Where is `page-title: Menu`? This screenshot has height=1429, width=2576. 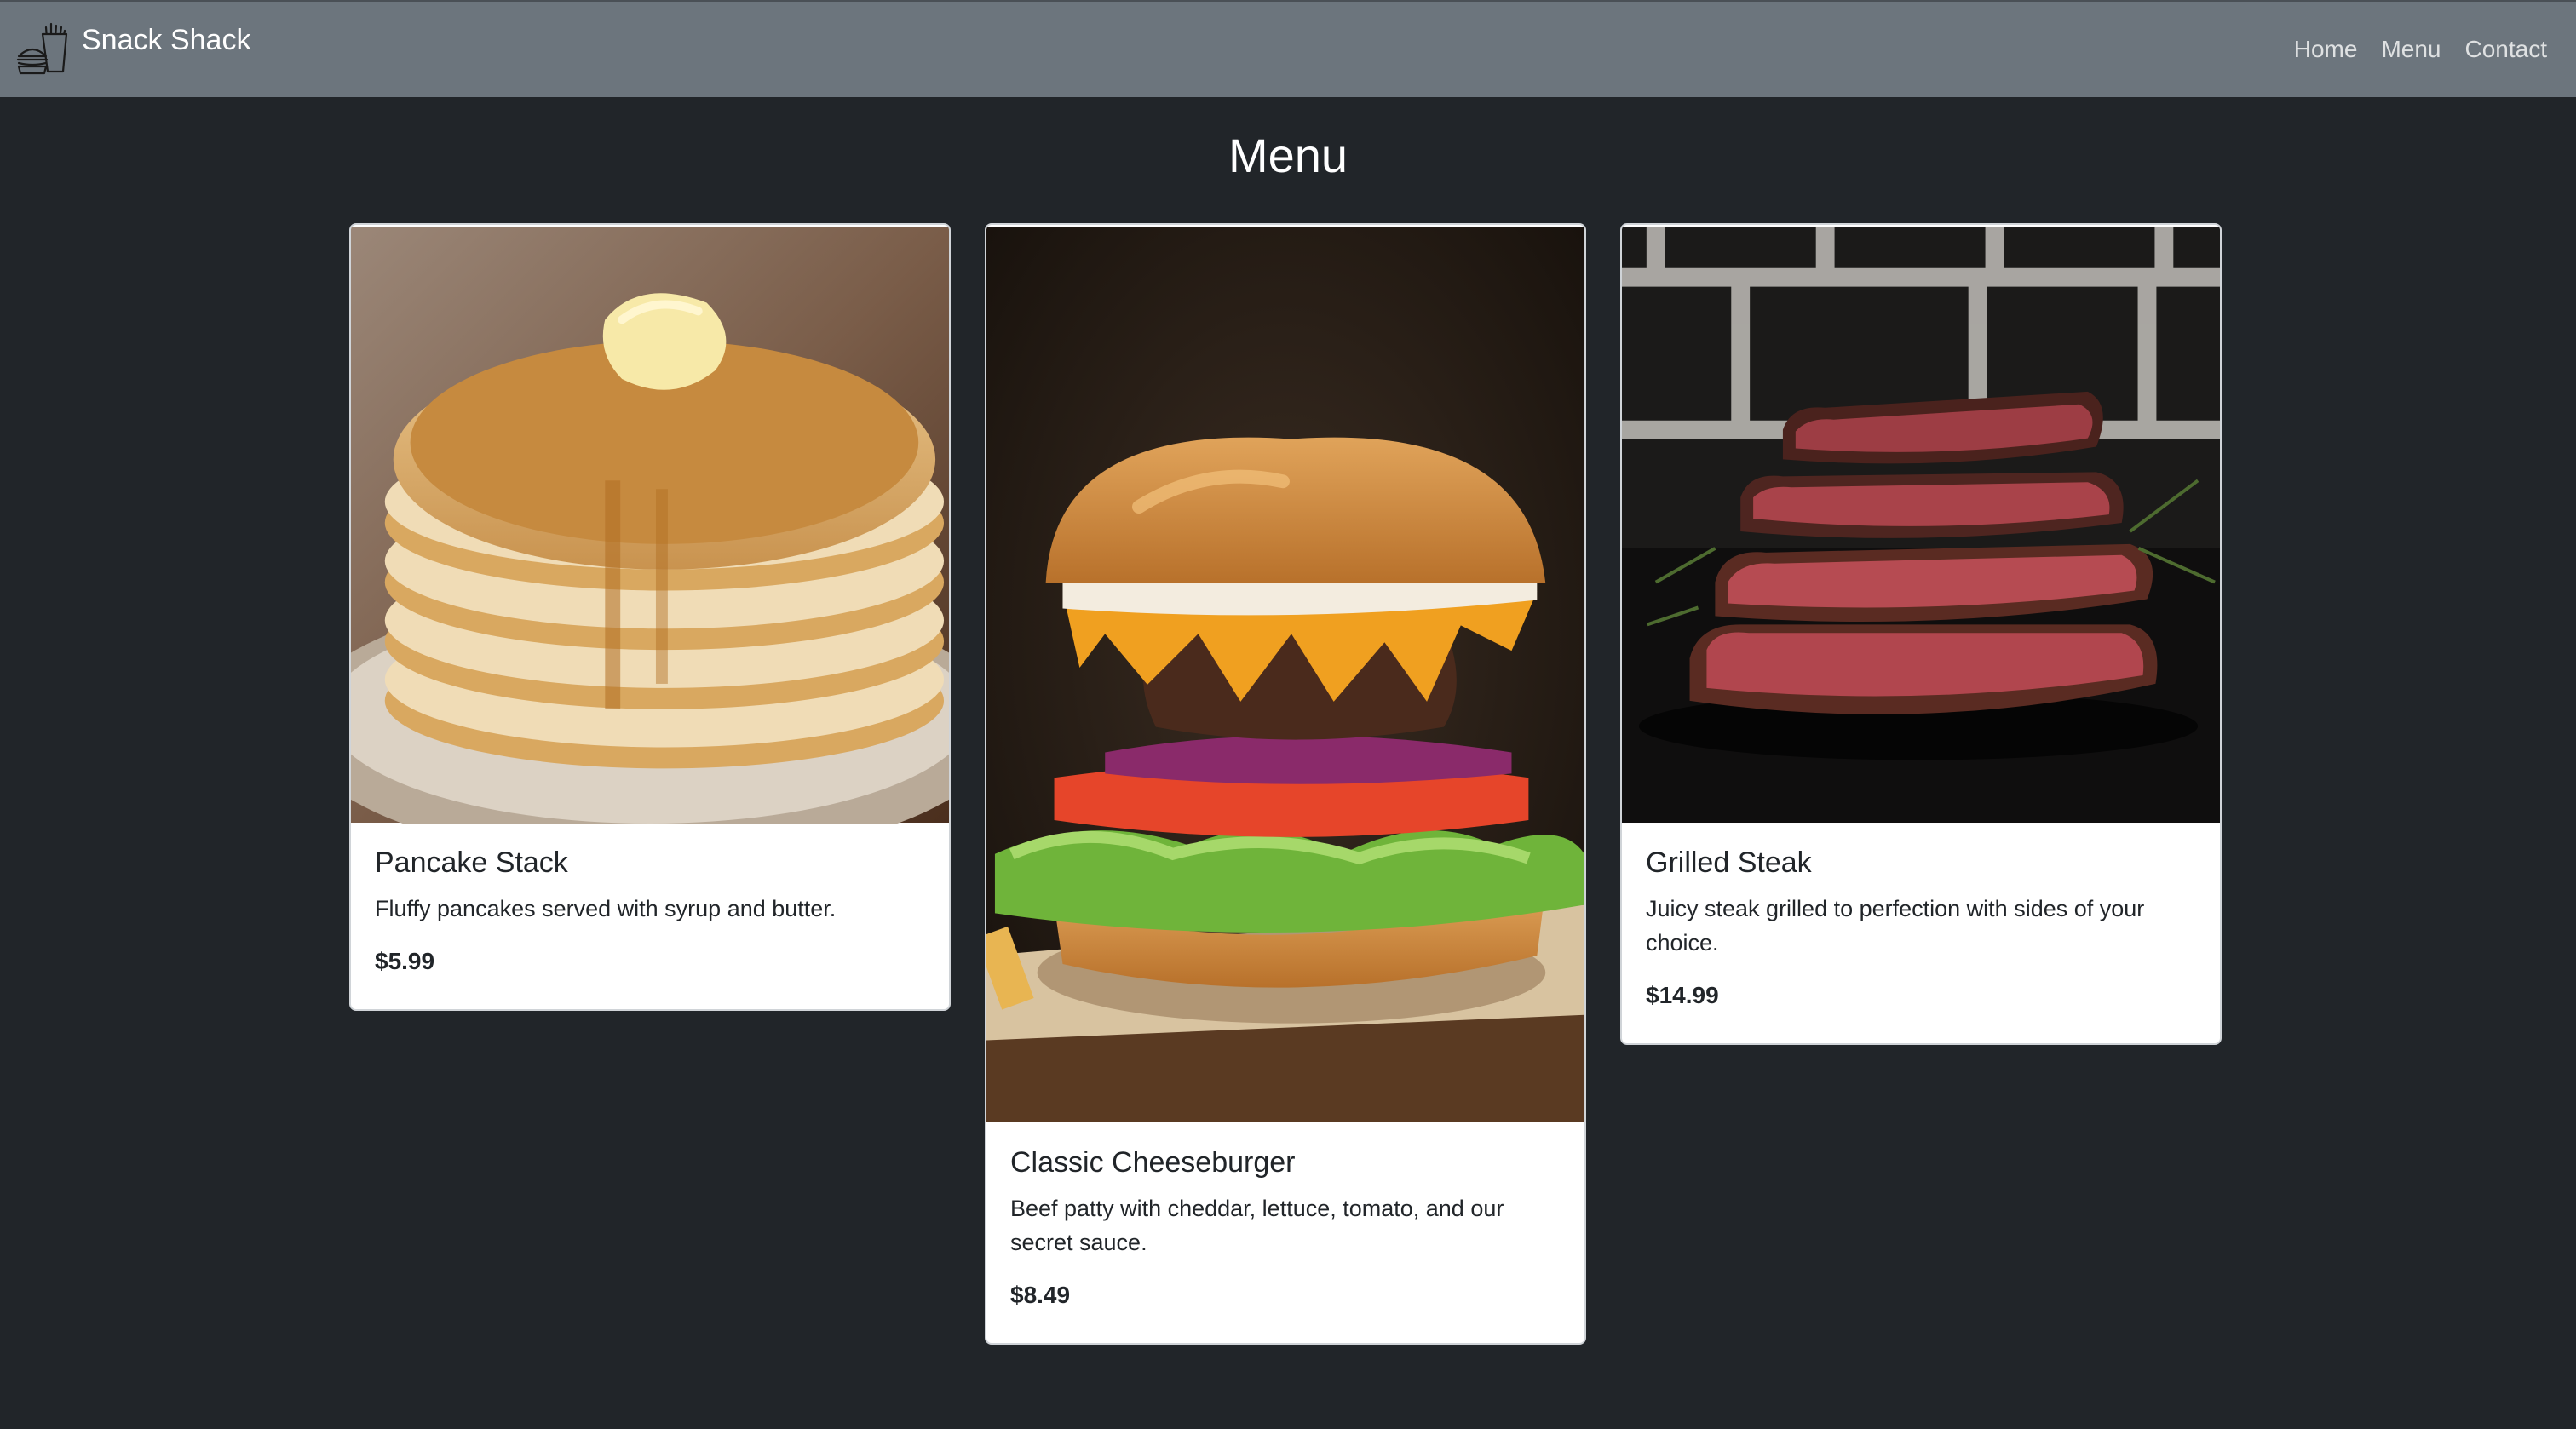
page-title: Menu is located at coordinates (1288, 155).